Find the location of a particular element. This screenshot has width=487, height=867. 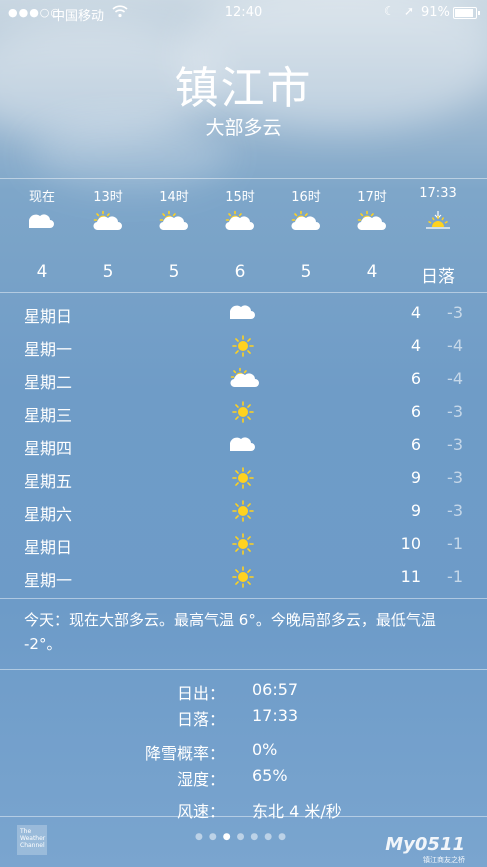

status-bar: ●●●○○ 中国移动 12:40 ☾ ➚ 91% is located at coordinates (243, 13).